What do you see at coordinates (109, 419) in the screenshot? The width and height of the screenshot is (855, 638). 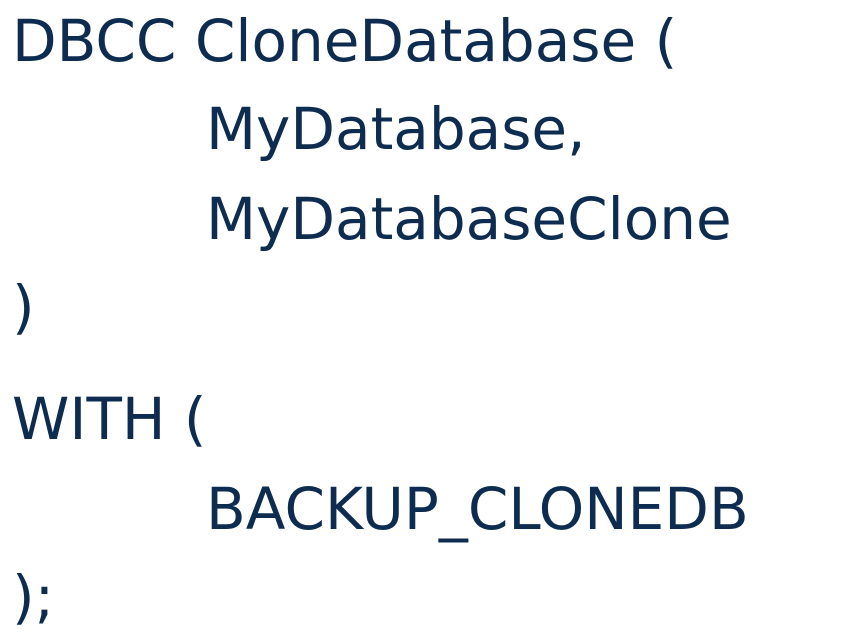 I see `code-line-with: WITH (` at bounding box center [109, 419].